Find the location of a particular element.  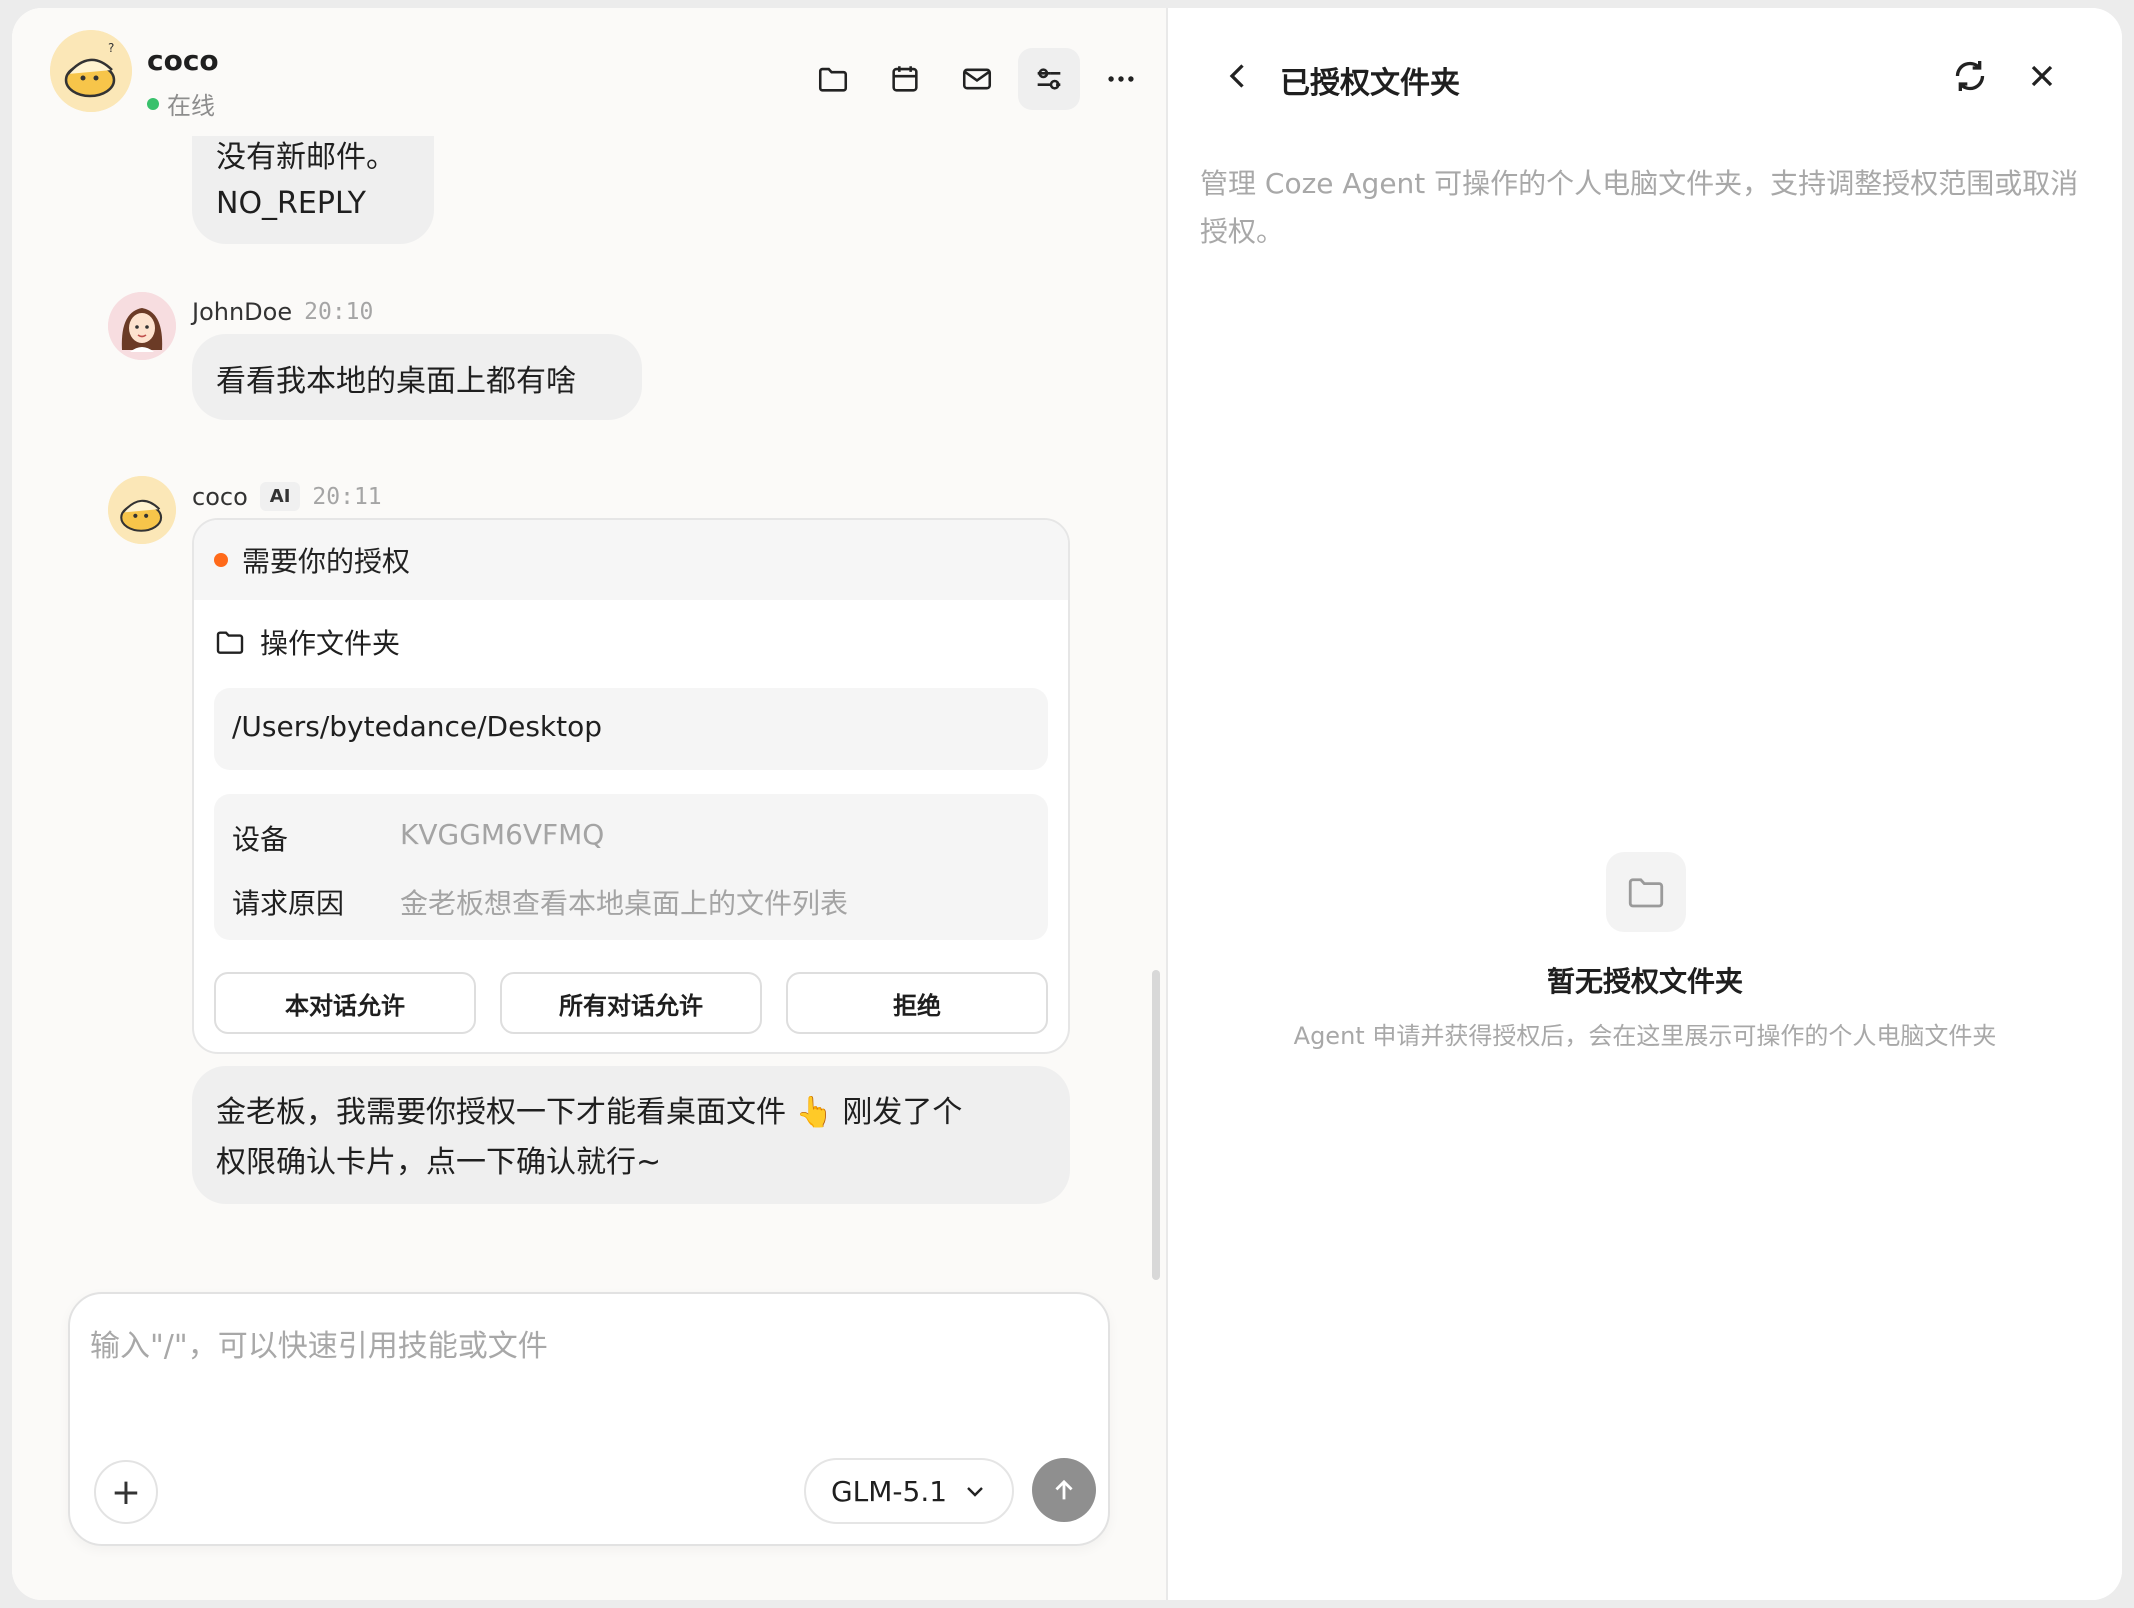

message-bubble: 看看我本地的桌面上都有啥 is located at coordinates (417, 377).